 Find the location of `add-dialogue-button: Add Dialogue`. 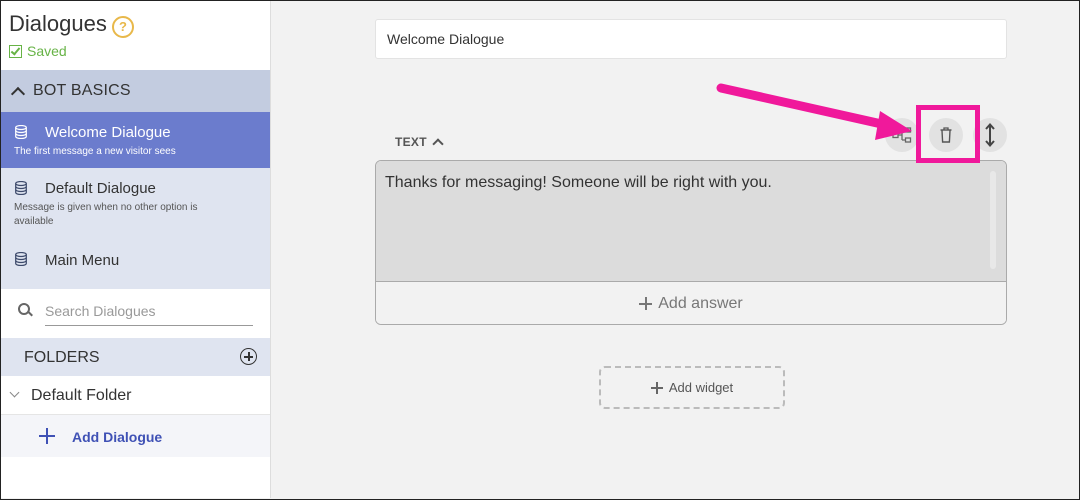

add-dialogue-button: Add Dialogue is located at coordinates (135, 436).